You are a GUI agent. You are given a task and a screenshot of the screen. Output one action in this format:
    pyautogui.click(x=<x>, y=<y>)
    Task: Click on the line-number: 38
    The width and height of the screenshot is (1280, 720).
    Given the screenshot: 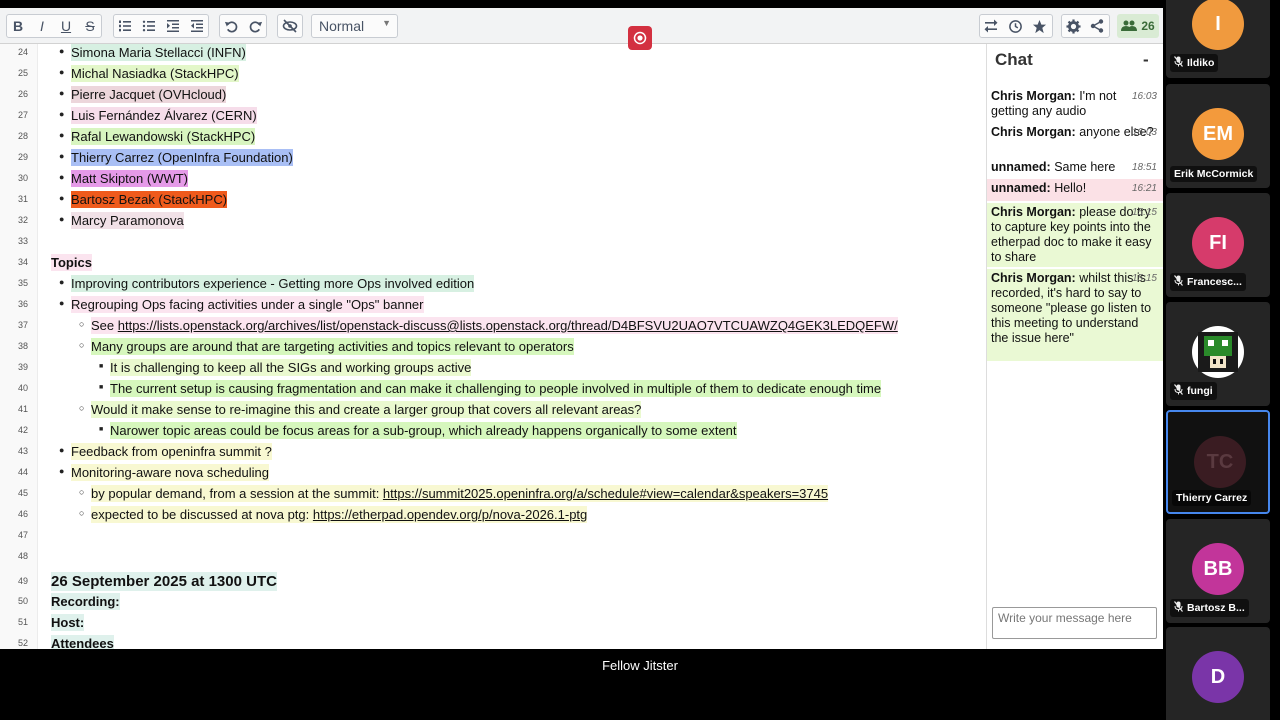 What is the action you would take?
    pyautogui.click(x=22, y=346)
    